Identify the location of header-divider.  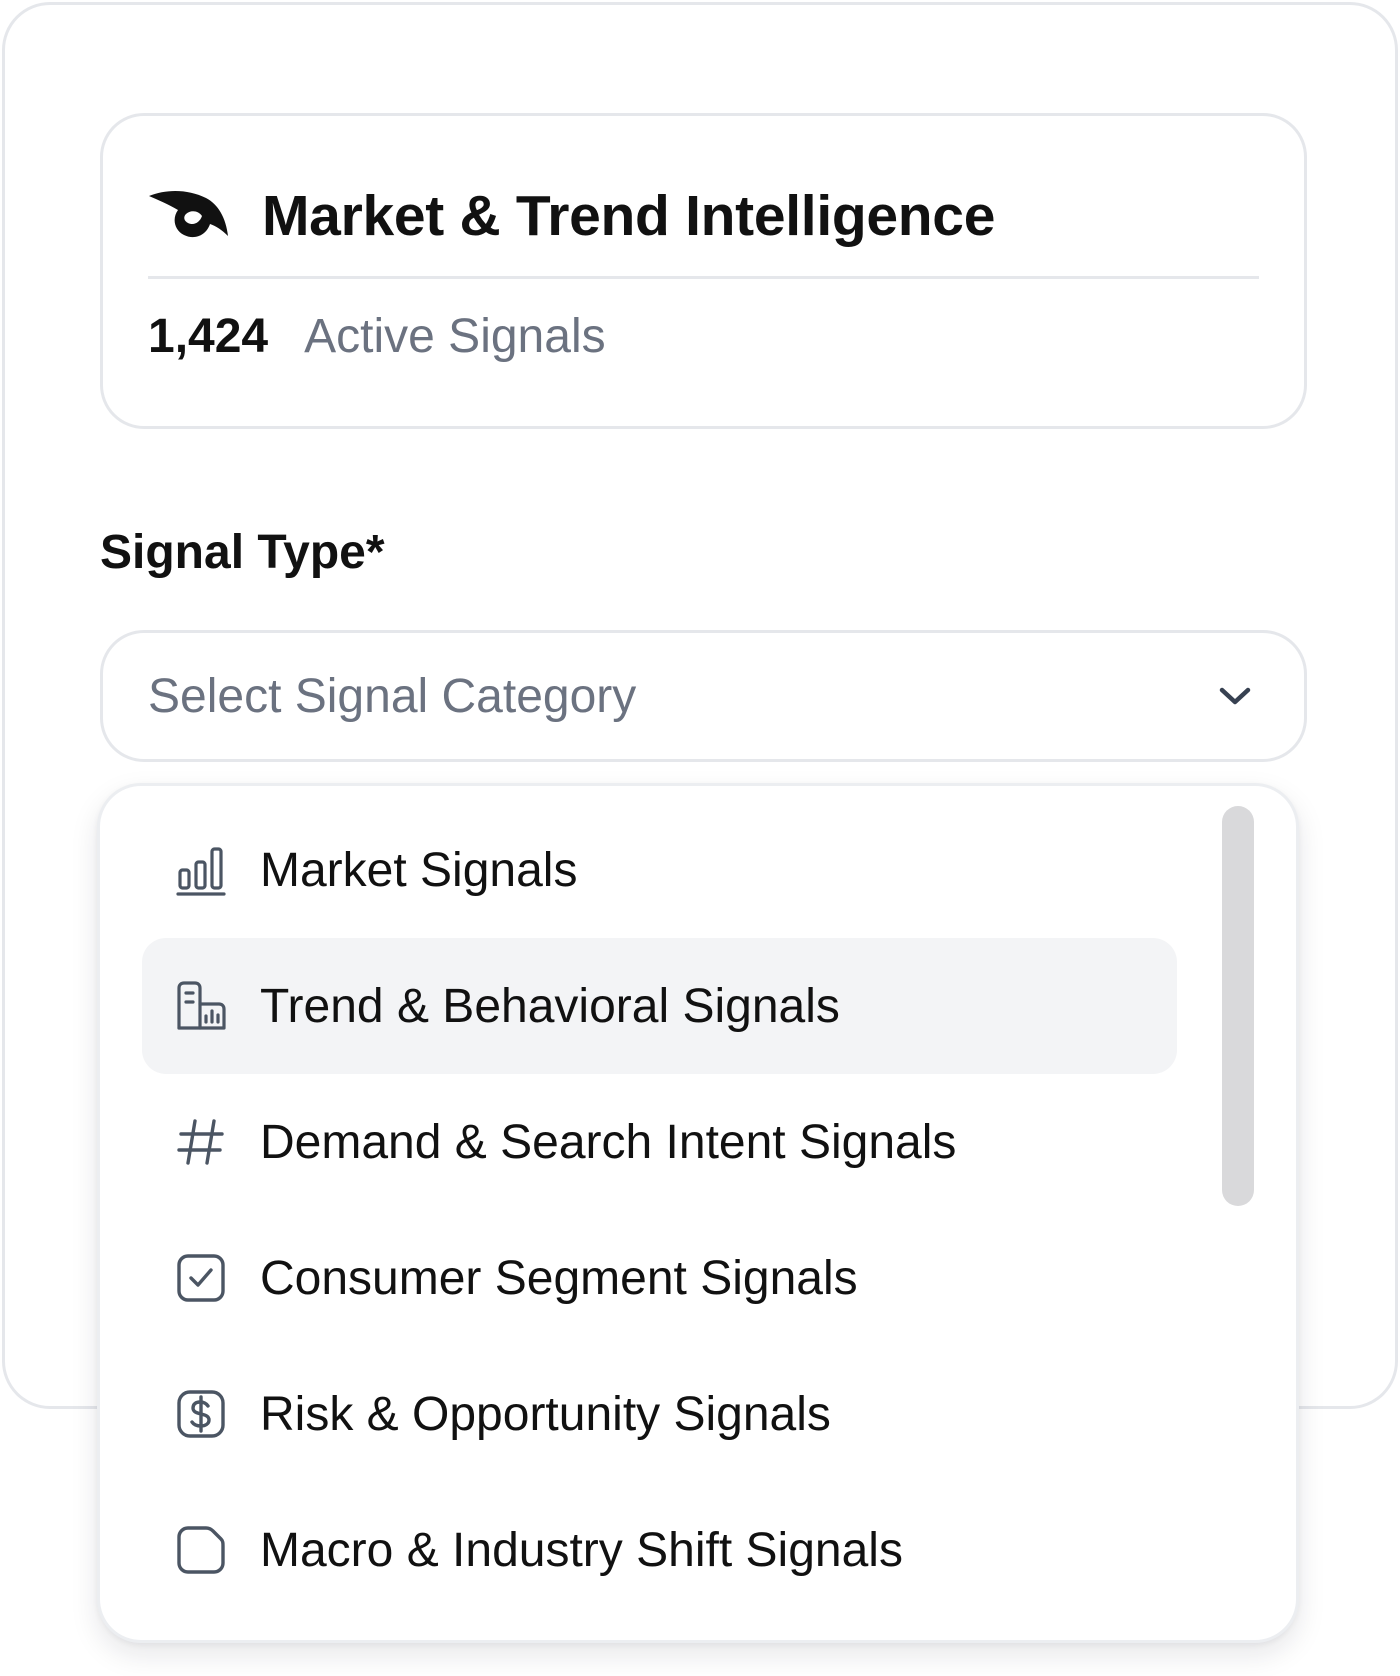
(703, 277).